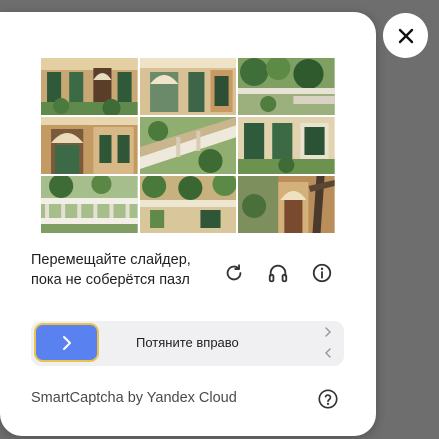 This screenshot has height=439, width=439. I want to click on audio-button, so click(278, 273).